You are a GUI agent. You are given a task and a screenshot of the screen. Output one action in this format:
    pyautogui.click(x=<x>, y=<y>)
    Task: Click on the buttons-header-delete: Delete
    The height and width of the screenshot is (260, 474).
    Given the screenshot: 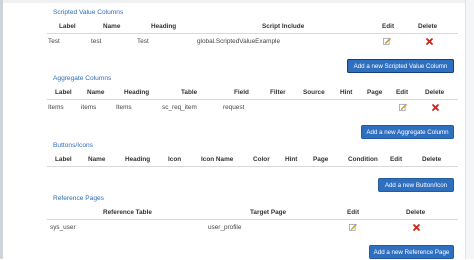 What is the action you would take?
    pyautogui.click(x=432, y=159)
    